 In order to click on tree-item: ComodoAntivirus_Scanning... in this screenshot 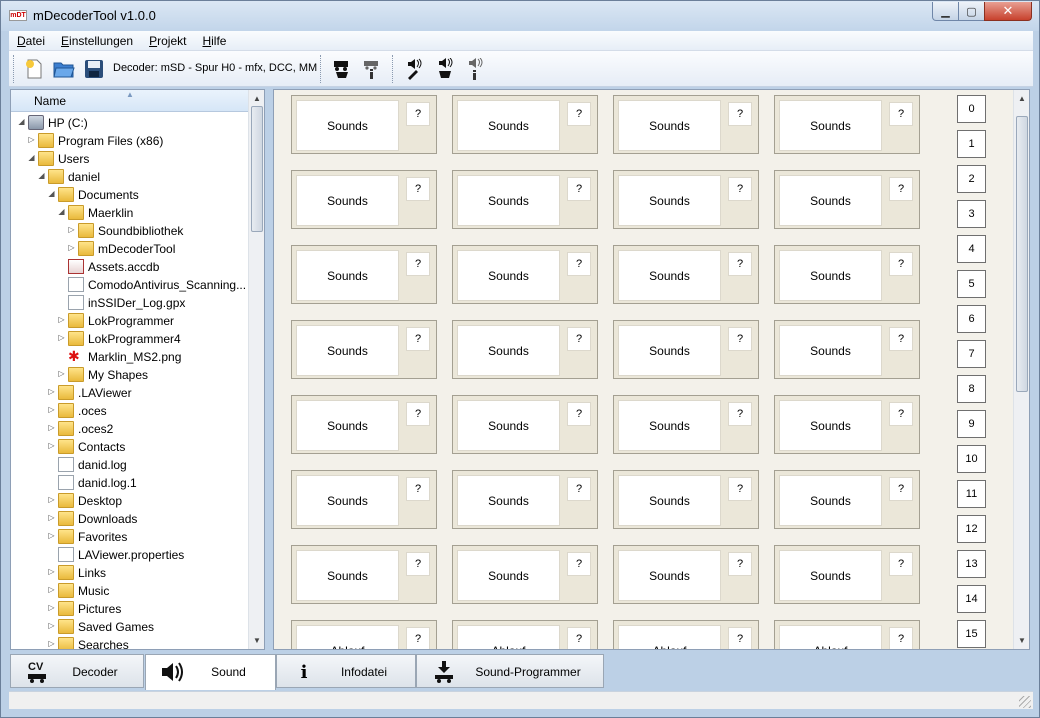, I will do `click(129, 285)`.